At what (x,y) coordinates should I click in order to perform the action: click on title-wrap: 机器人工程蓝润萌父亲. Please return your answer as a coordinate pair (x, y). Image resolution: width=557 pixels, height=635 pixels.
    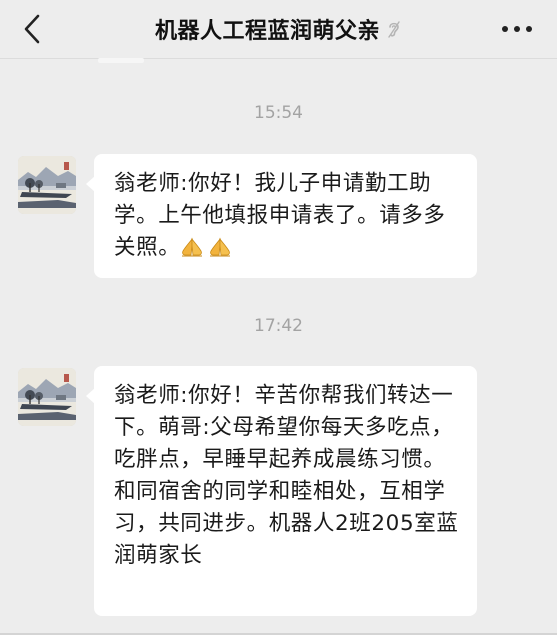
    Looking at the image, I should click on (278, 29).